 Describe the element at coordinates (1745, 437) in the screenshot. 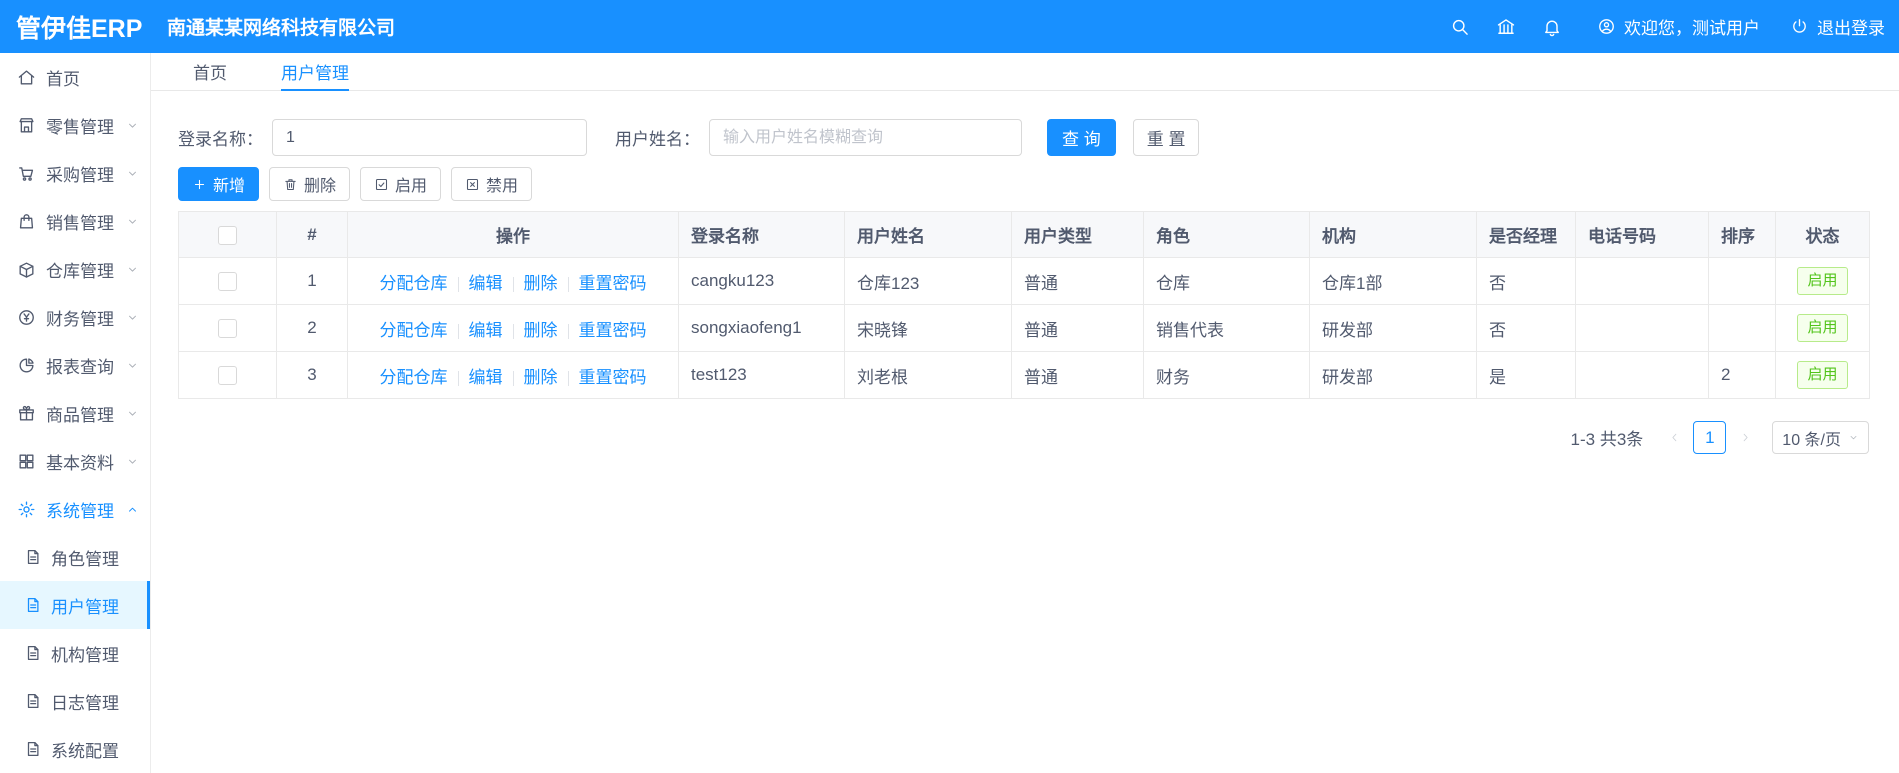

I see `next-page-button` at that location.